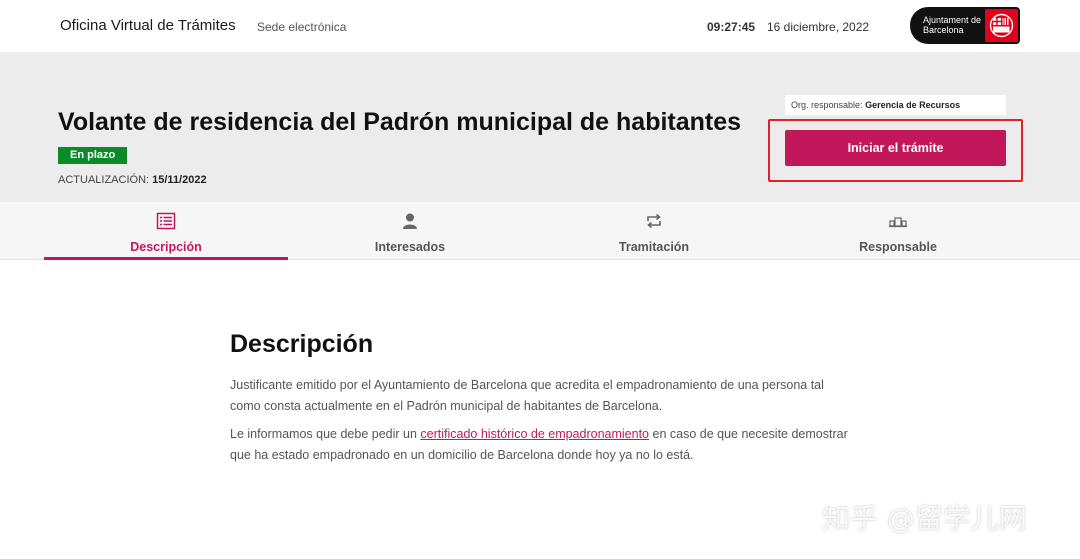 This screenshot has height=559, width=1080. I want to click on tab-label: Interesados, so click(410, 247).